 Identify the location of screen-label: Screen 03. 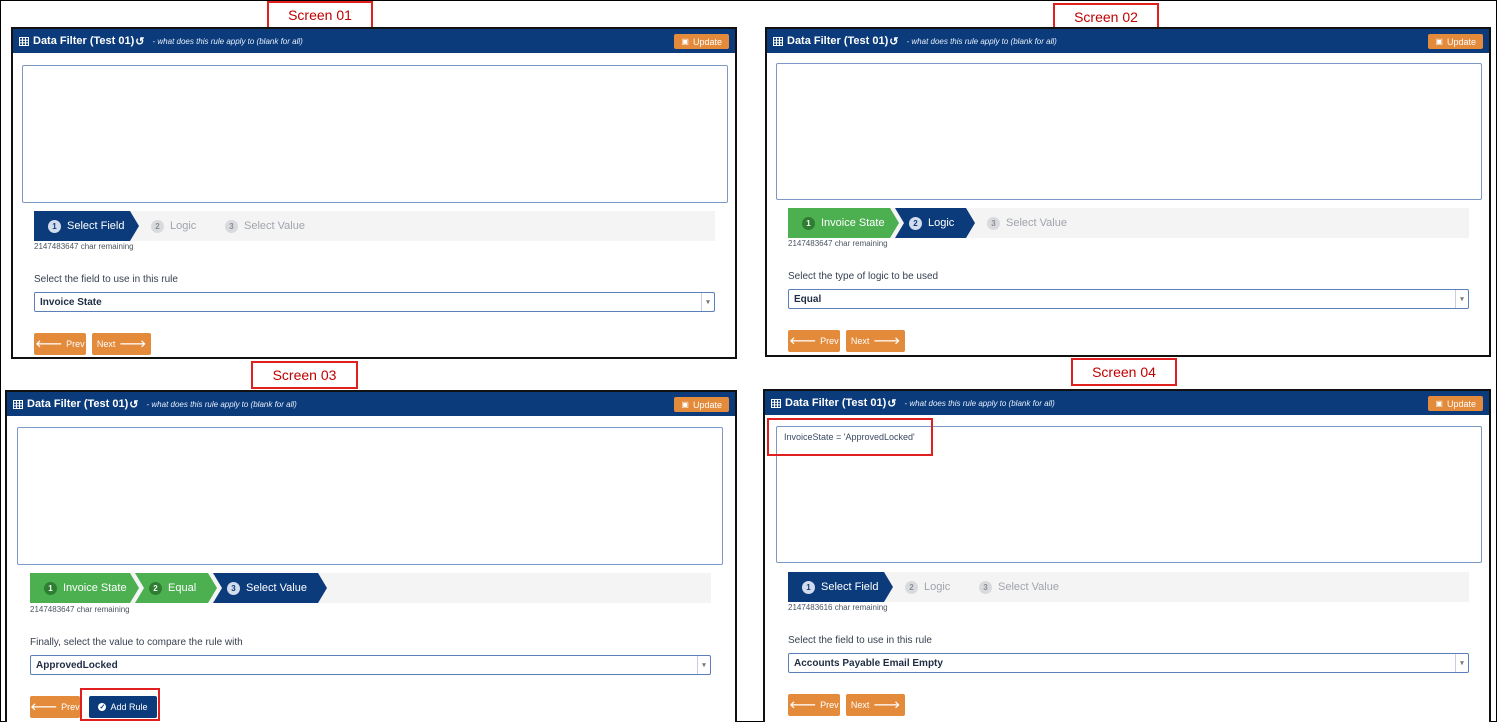
(304, 375).